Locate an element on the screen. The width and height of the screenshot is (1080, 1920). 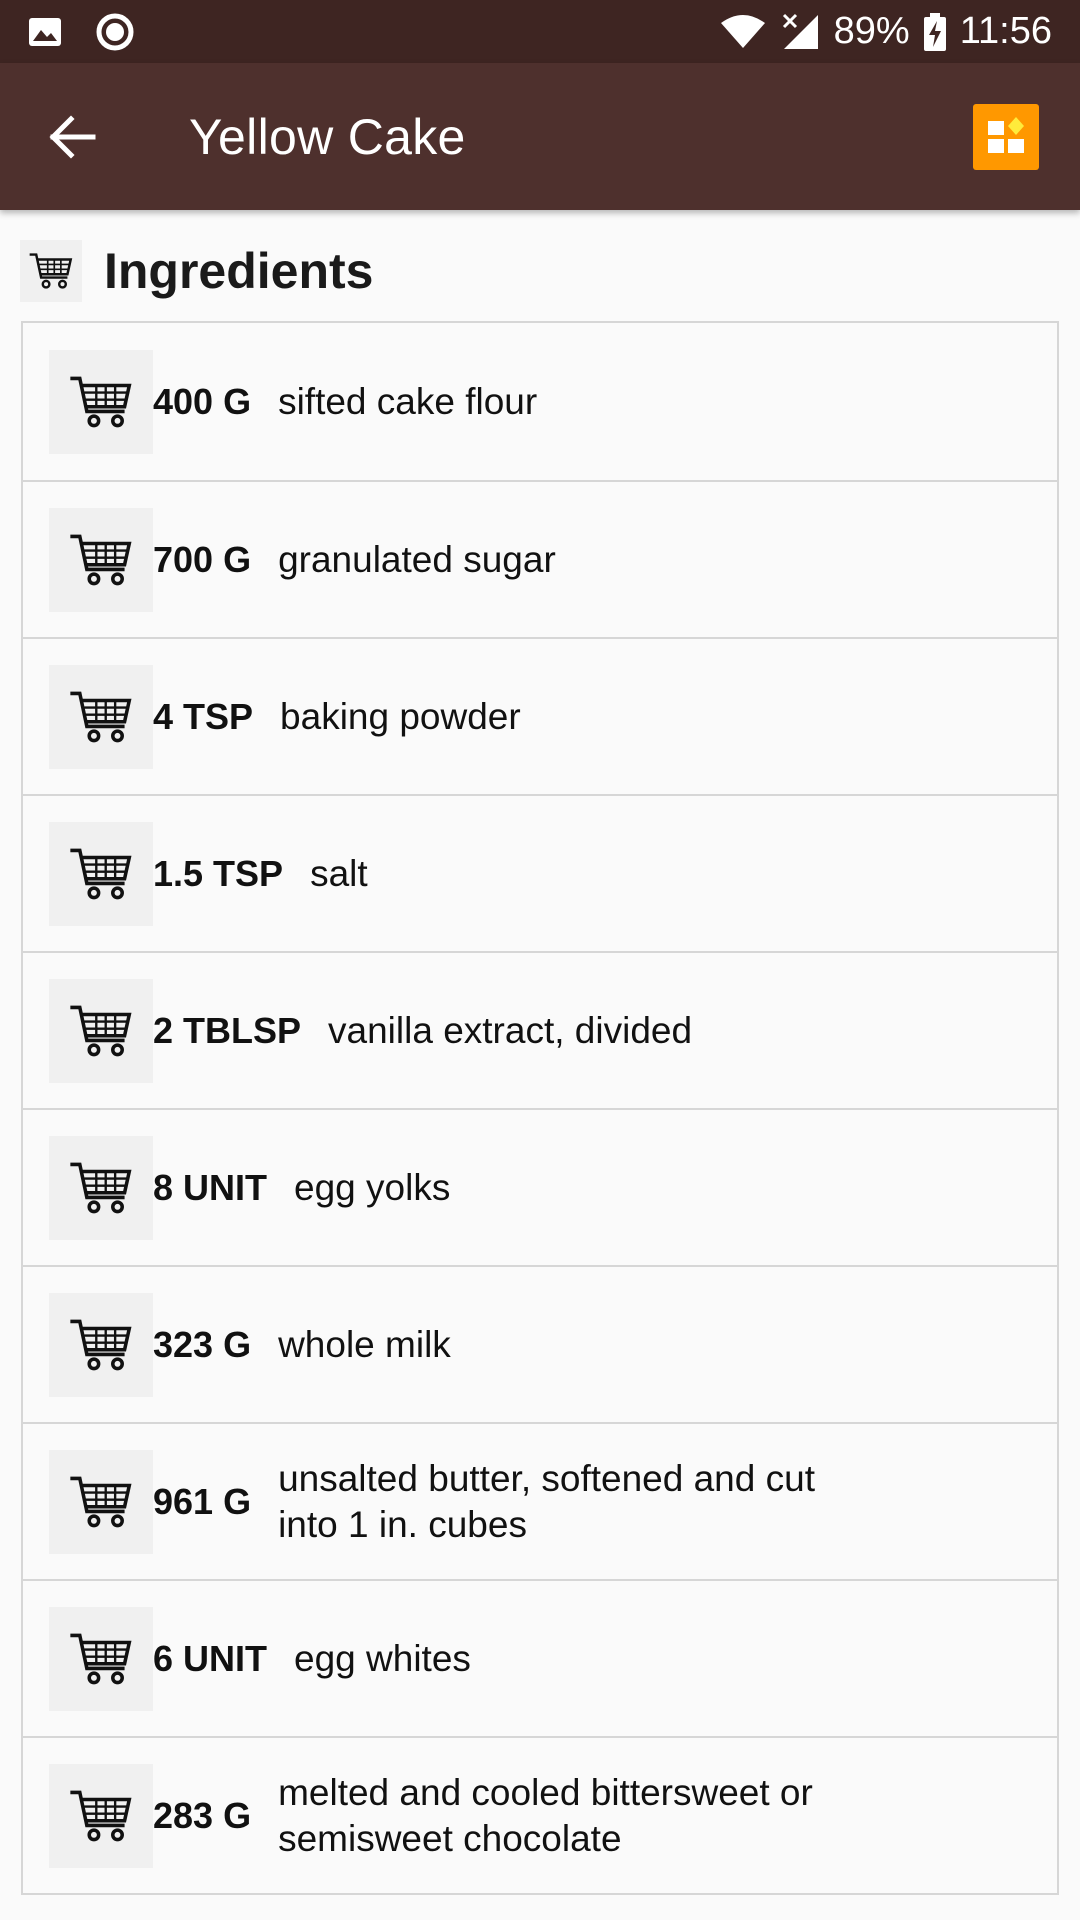
wifi-icon is located at coordinates (743, 31).